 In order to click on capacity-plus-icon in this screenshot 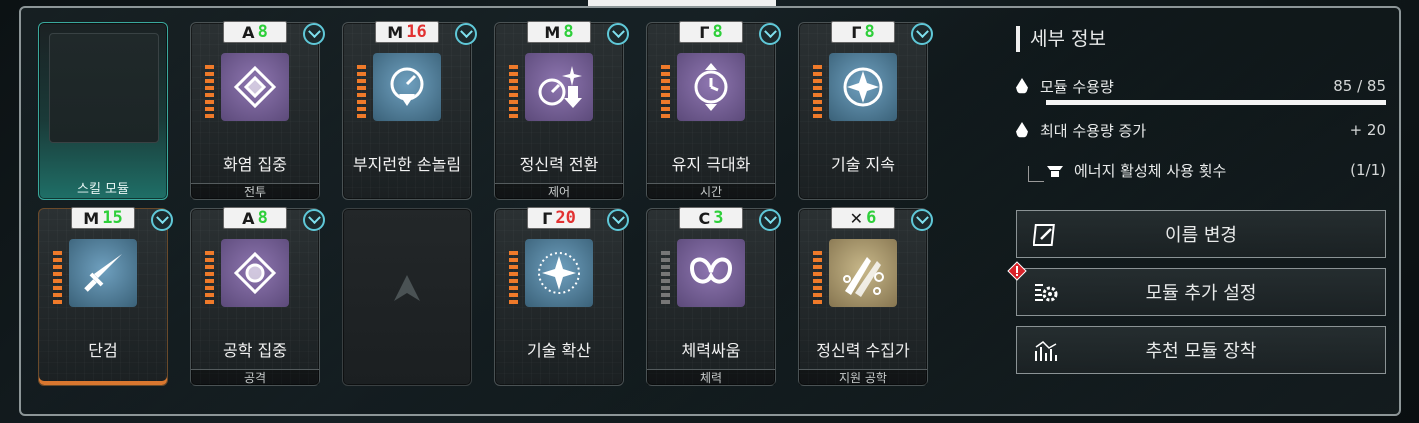, I will do `click(1022, 130)`.